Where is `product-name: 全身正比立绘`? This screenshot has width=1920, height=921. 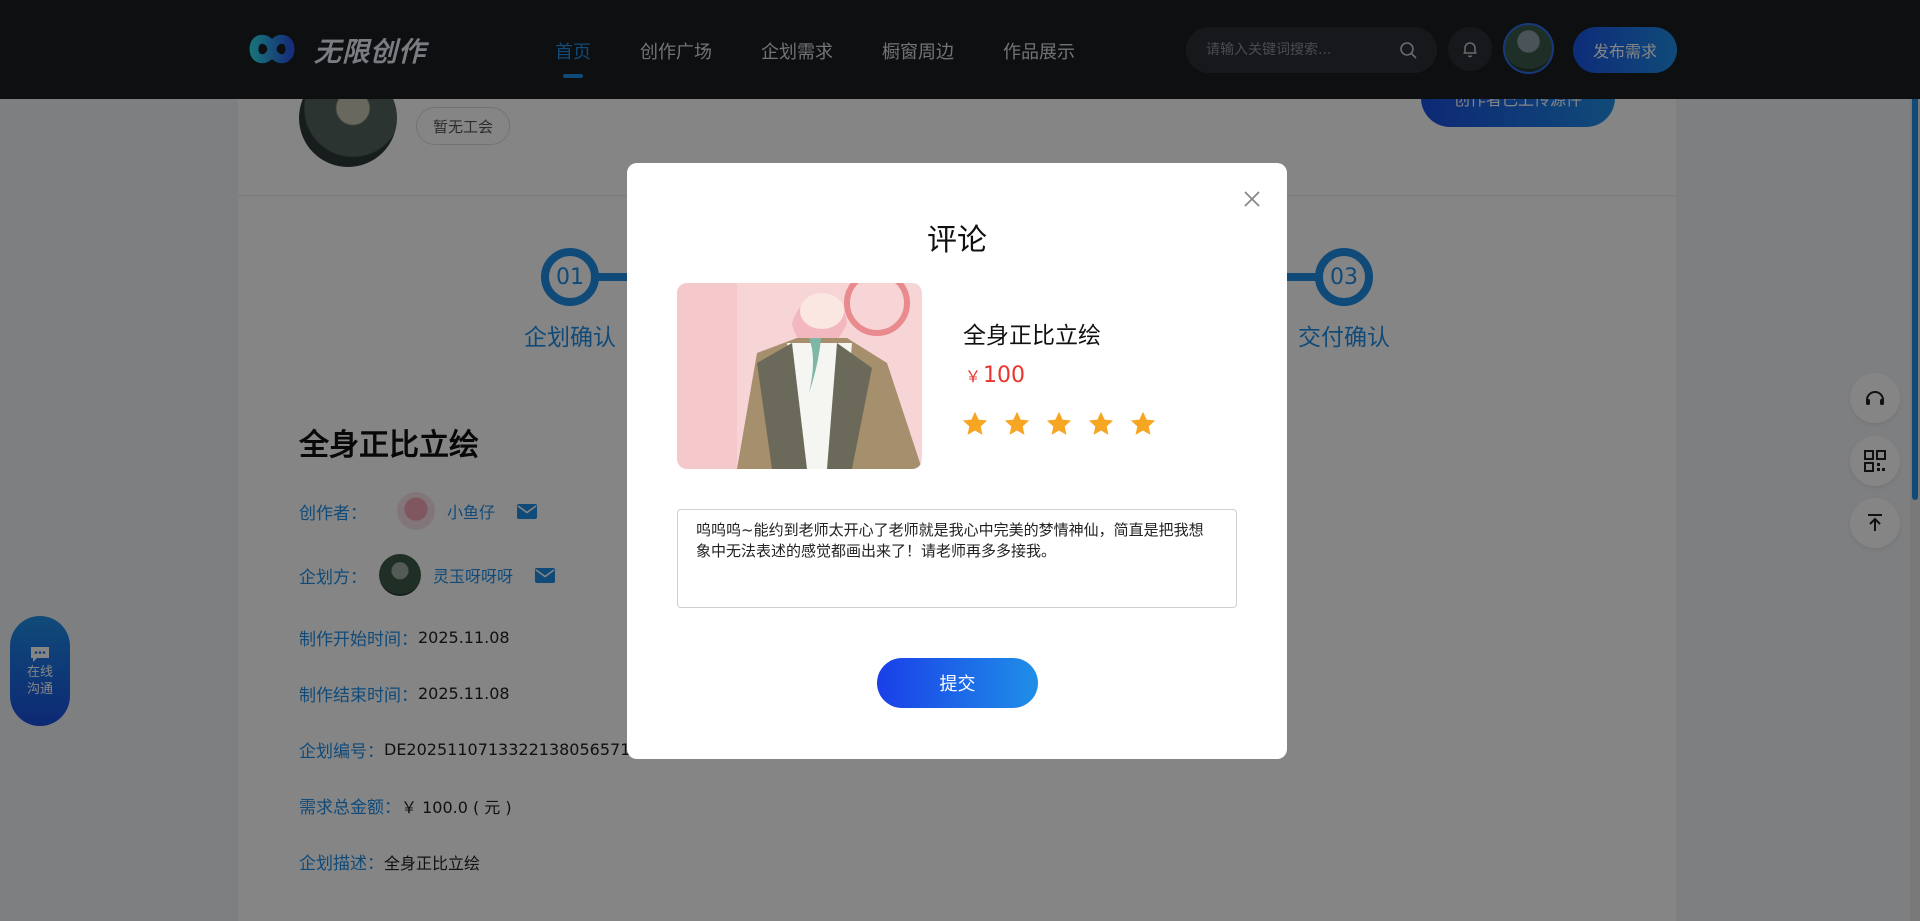 product-name: 全身正比立绘 is located at coordinates (1032, 336).